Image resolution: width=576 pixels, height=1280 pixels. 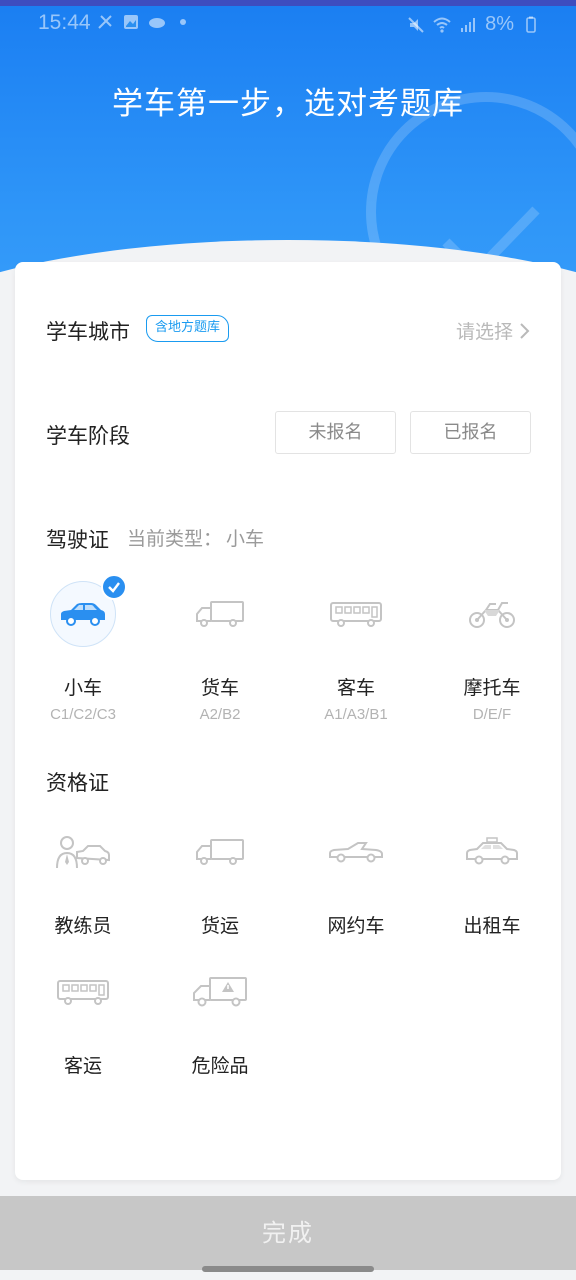 I want to click on current-type-prefix: 当前类型：, so click(x=175, y=539).